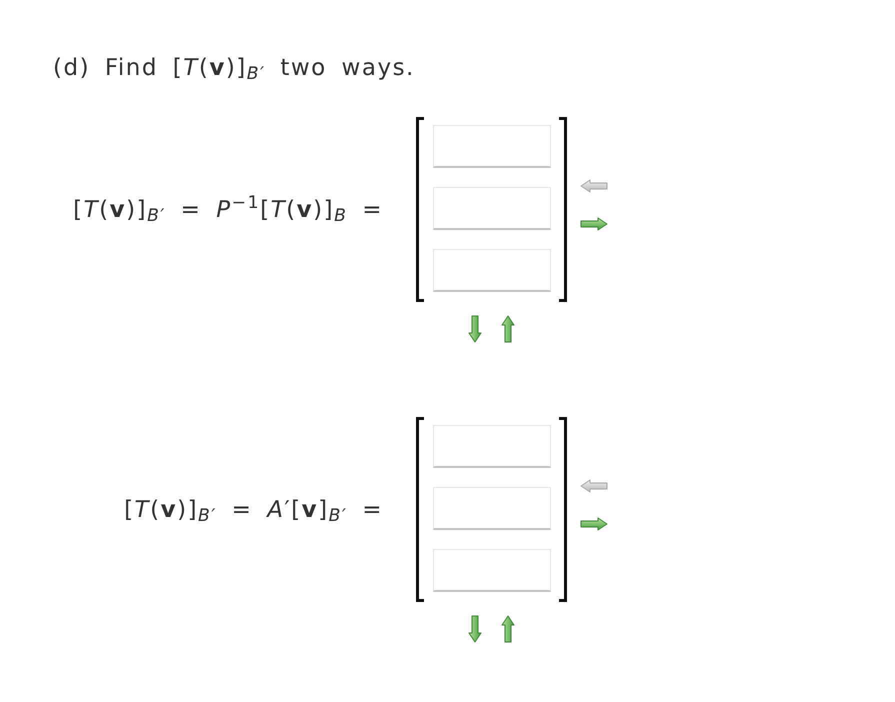  What do you see at coordinates (253, 511) in the screenshot?
I see `equation: [T(v)]$_{B′}$ = A′[v]$_{B′}$ =` at bounding box center [253, 511].